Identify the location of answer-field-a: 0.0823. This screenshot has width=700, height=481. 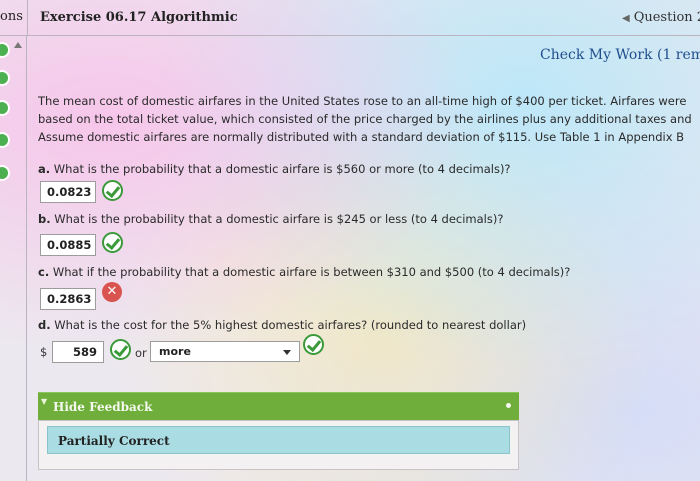
(68, 192).